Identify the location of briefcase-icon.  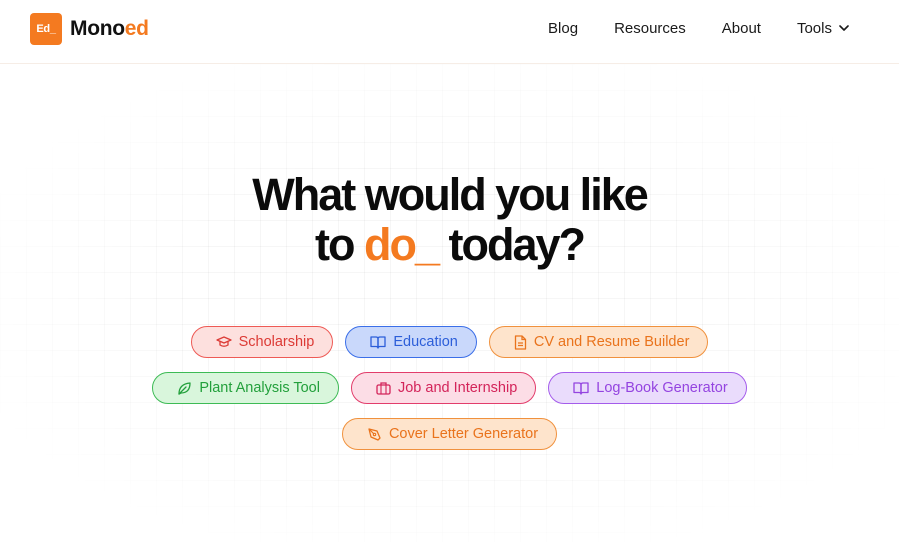
(383, 388).